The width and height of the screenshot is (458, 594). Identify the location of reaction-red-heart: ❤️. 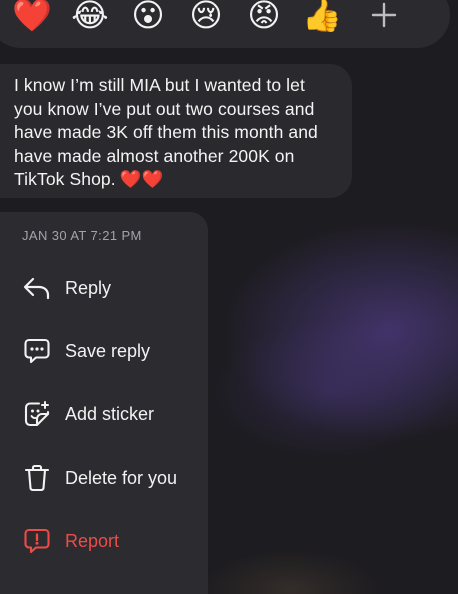
(32, 17).